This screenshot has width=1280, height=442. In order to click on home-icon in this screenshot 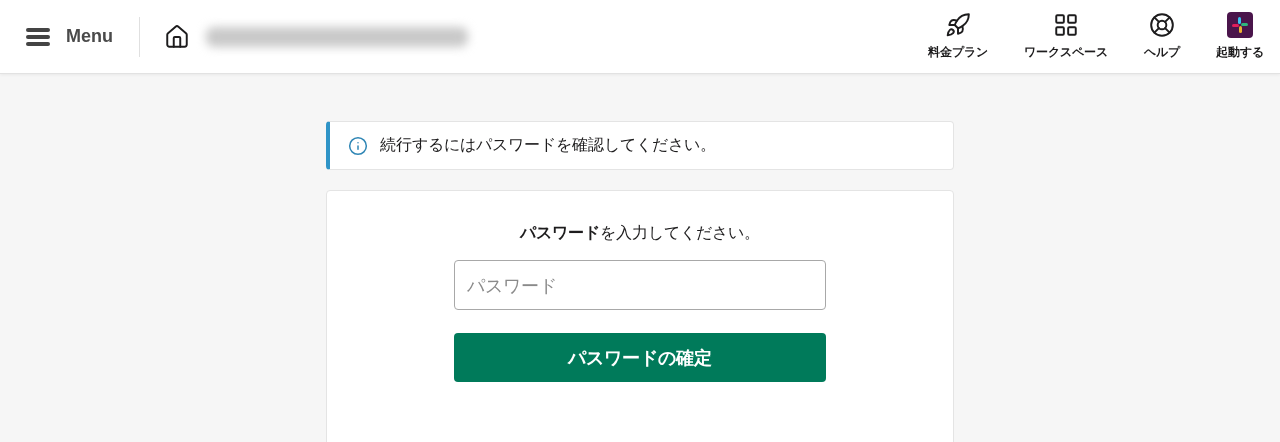, I will do `click(177, 36)`.